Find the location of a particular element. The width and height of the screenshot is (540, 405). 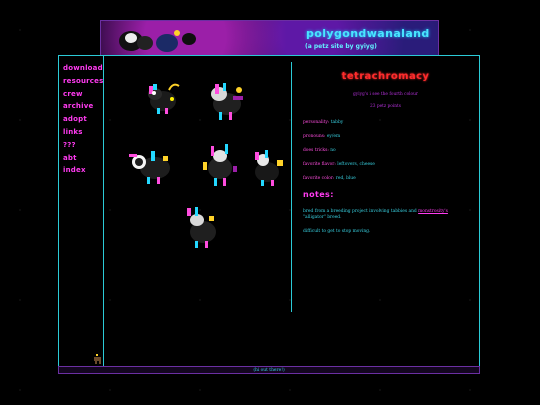

pixel-pet-icon is located at coordinates (97, 359).